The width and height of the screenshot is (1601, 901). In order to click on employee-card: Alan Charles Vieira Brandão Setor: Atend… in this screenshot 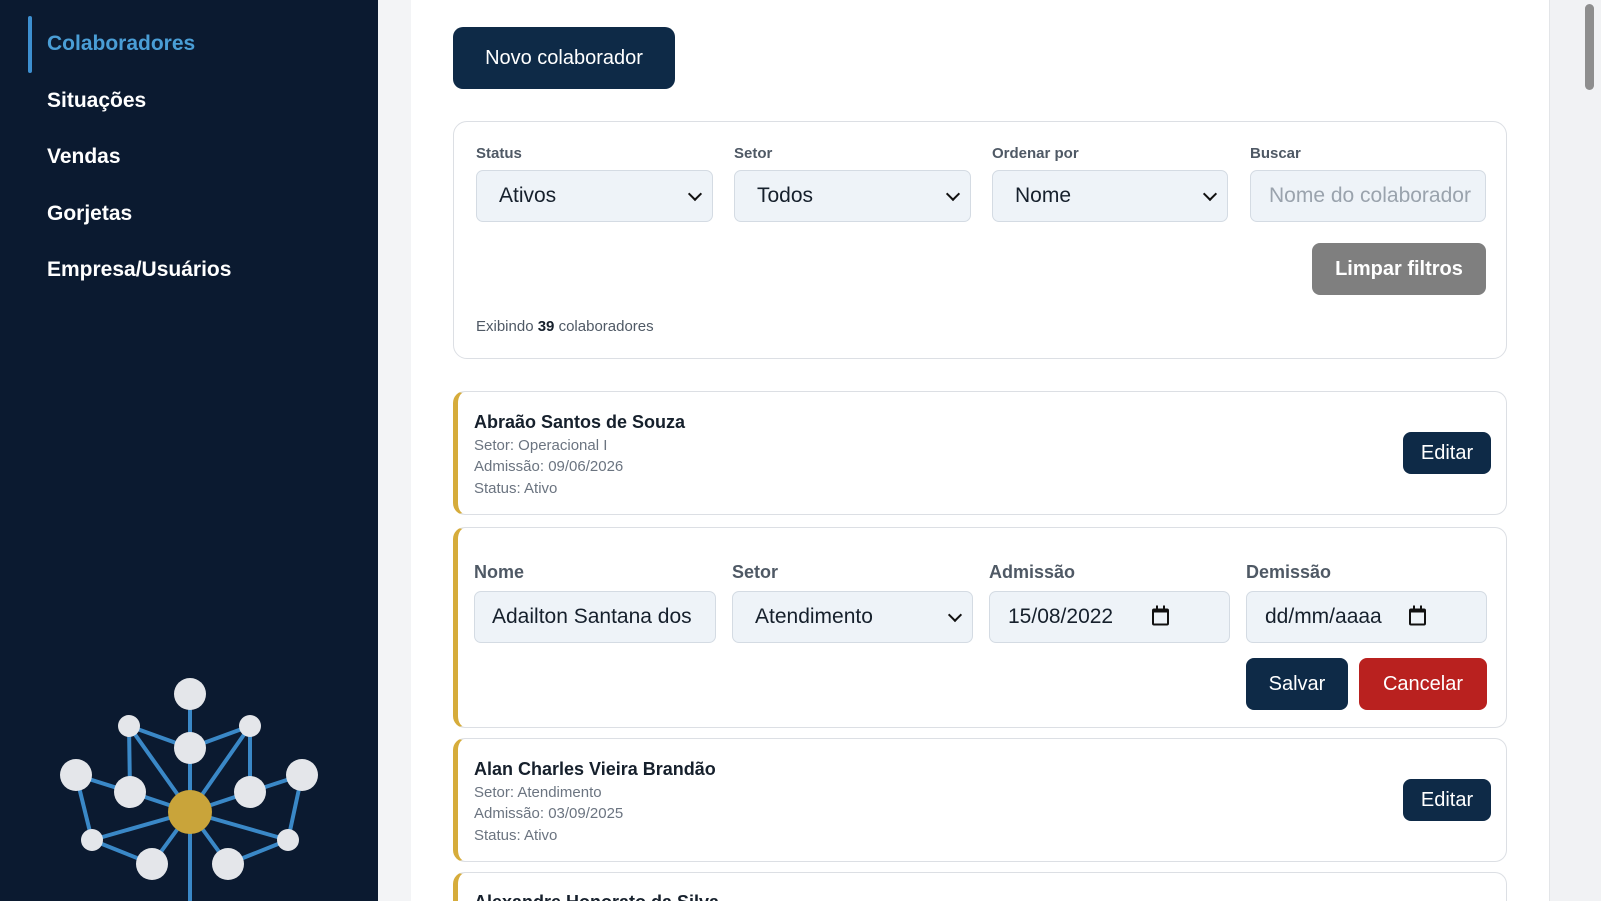, I will do `click(980, 800)`.